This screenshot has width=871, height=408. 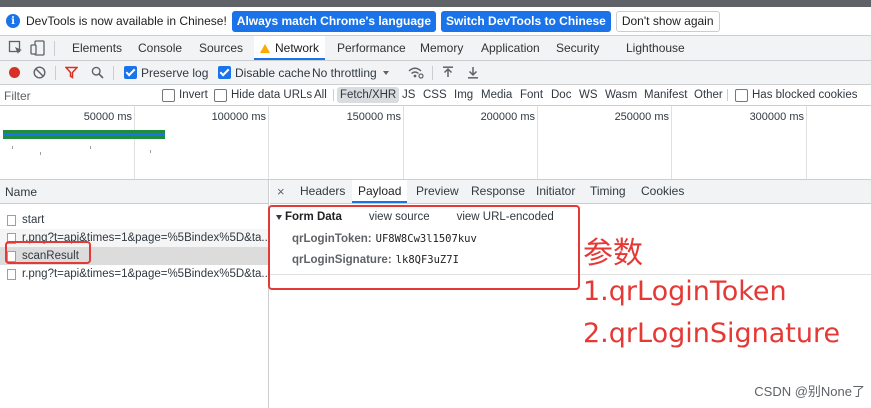 I want to click on request-row-scanresult: scanResult, so click(x=134, y=256).